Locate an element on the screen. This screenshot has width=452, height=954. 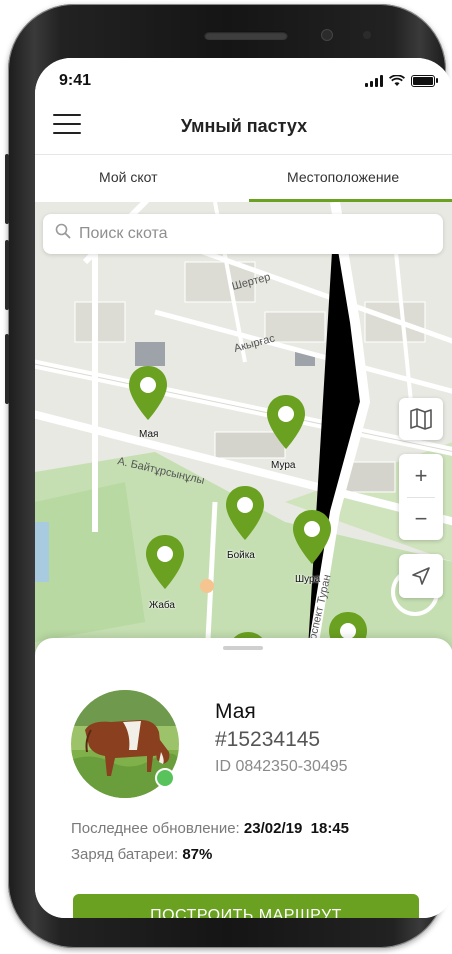
zoom-control: + − is located at coordinates (421, 497).